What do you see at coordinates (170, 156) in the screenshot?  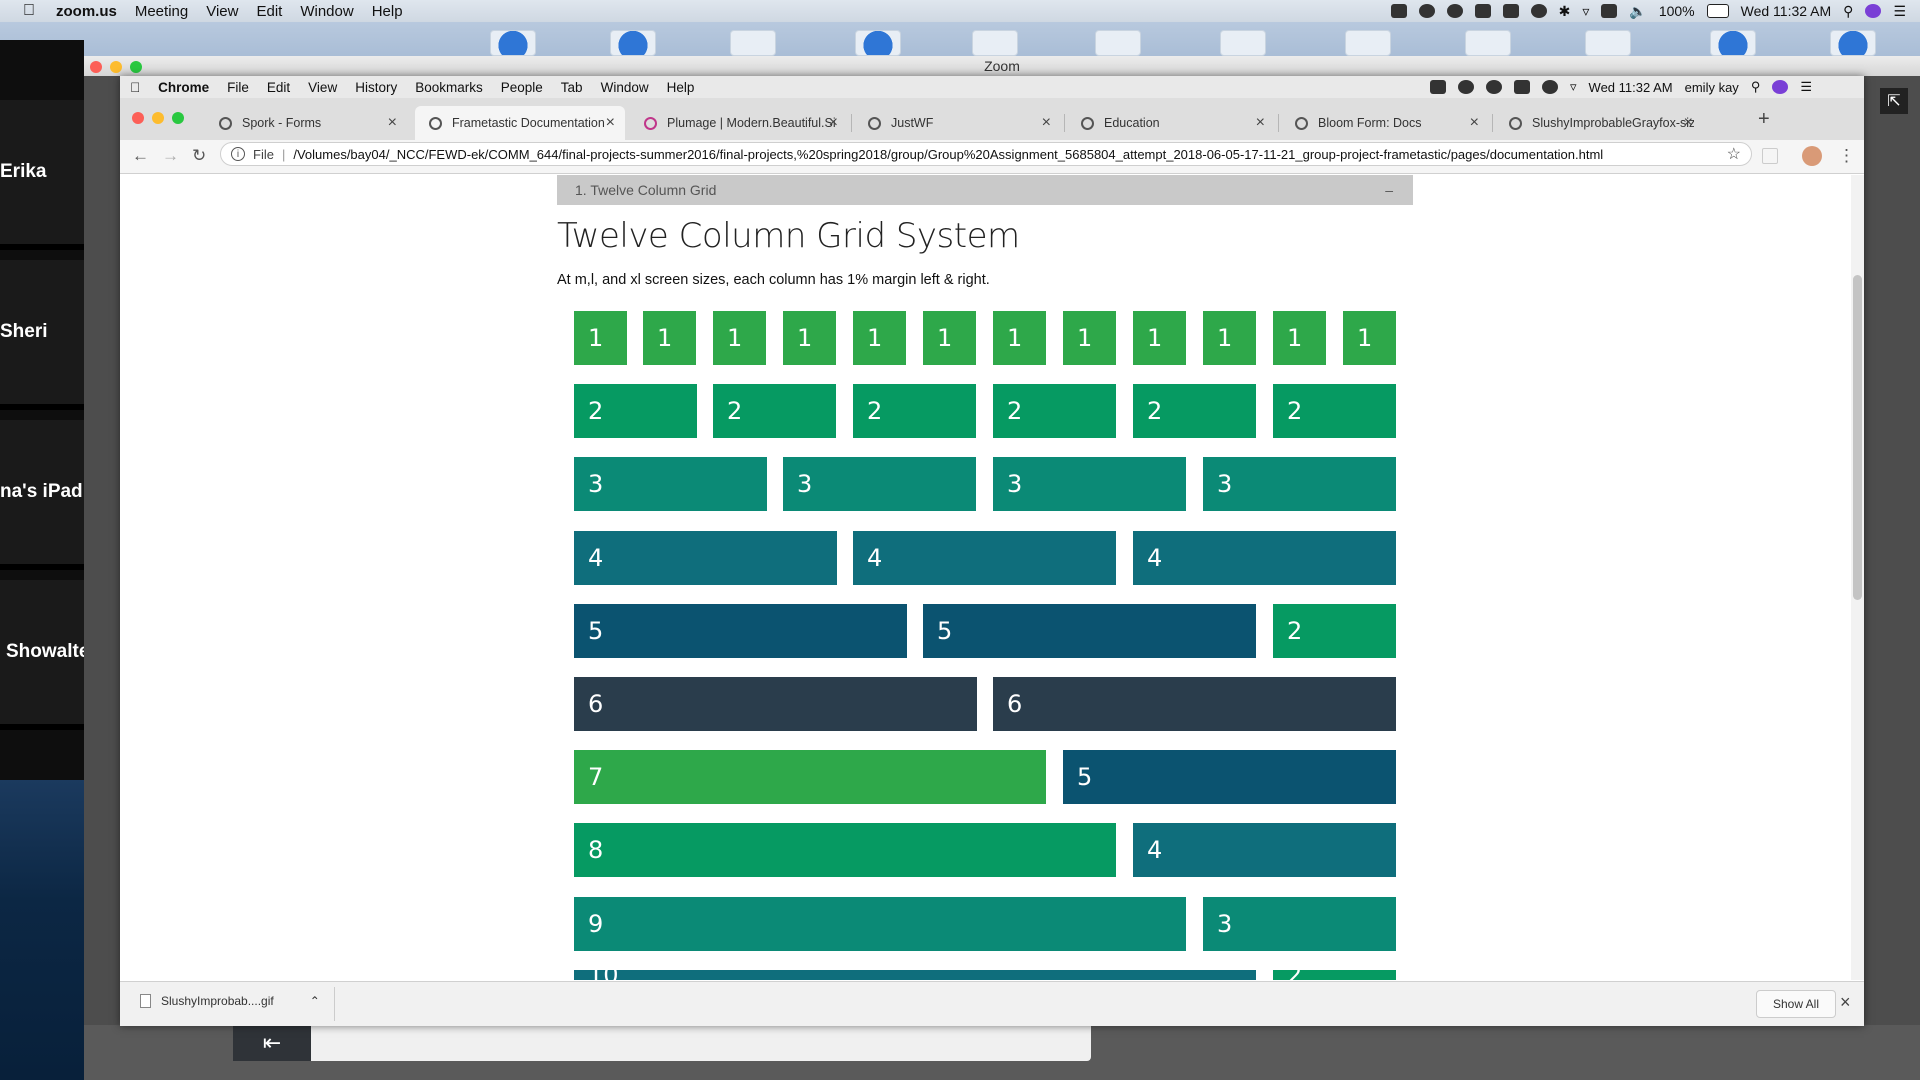 I see `forward-arrow-icon: →` at bounding box center [170, 156].